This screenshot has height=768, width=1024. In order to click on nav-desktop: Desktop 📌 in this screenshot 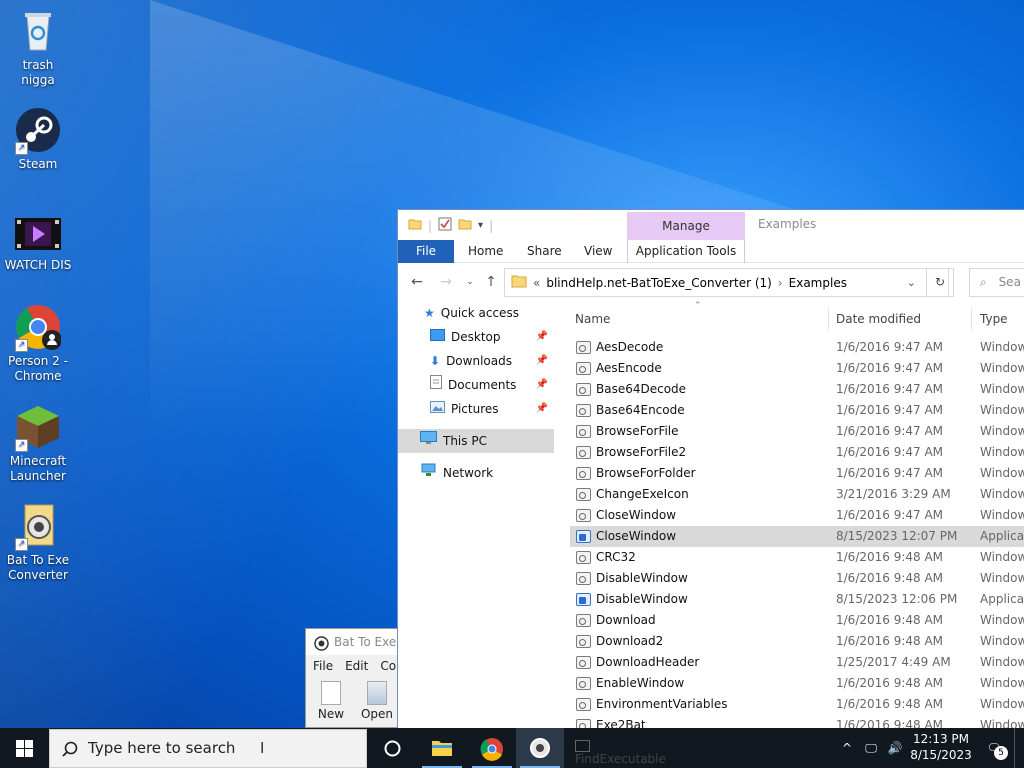, I will do `click(476, 337)`.